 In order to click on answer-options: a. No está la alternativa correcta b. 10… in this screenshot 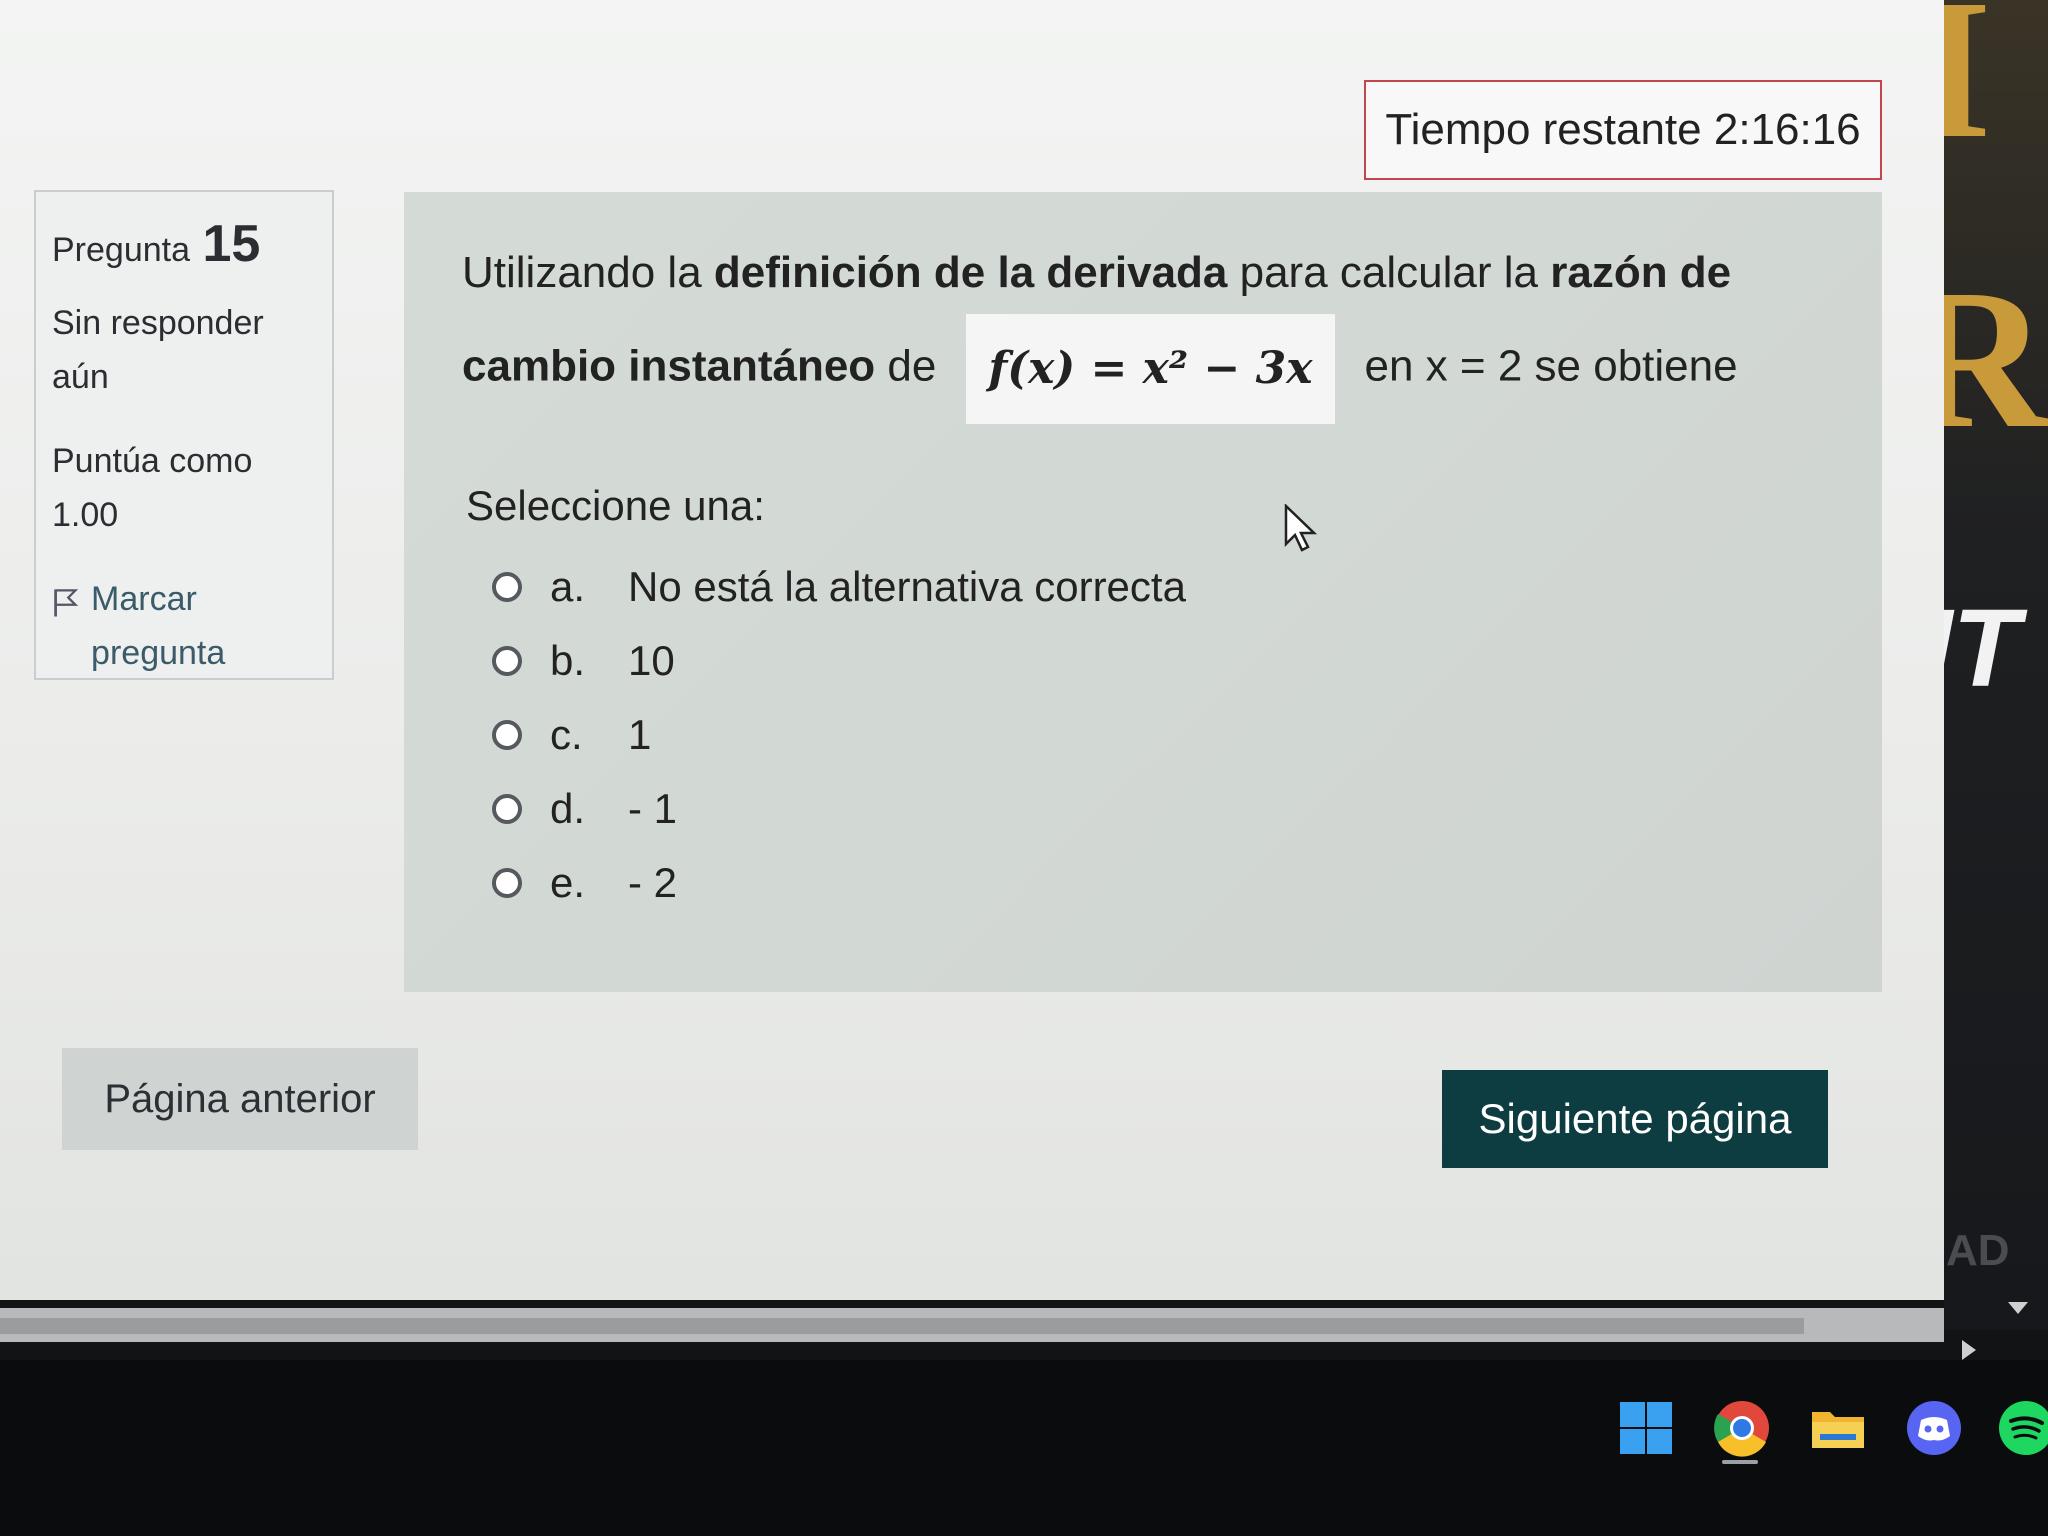, I will do `click(839, 735)`.